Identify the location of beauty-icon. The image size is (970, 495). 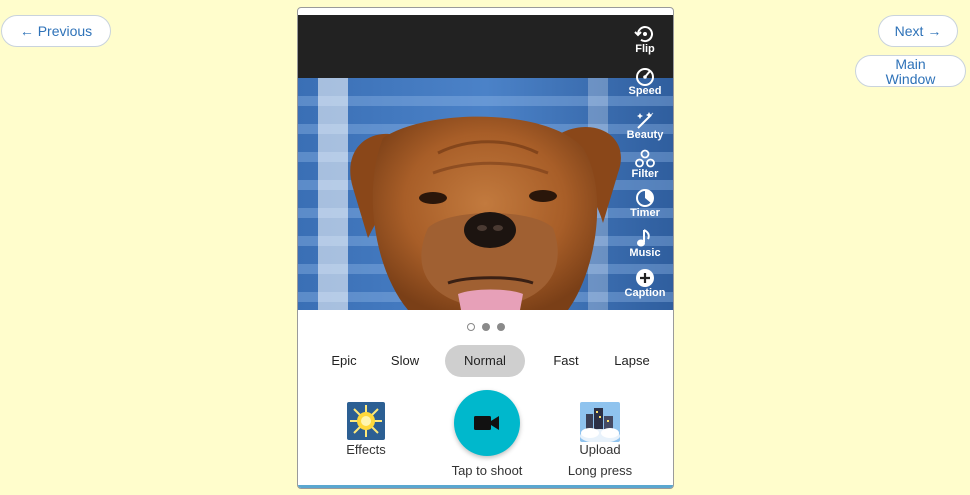
(645, 120).